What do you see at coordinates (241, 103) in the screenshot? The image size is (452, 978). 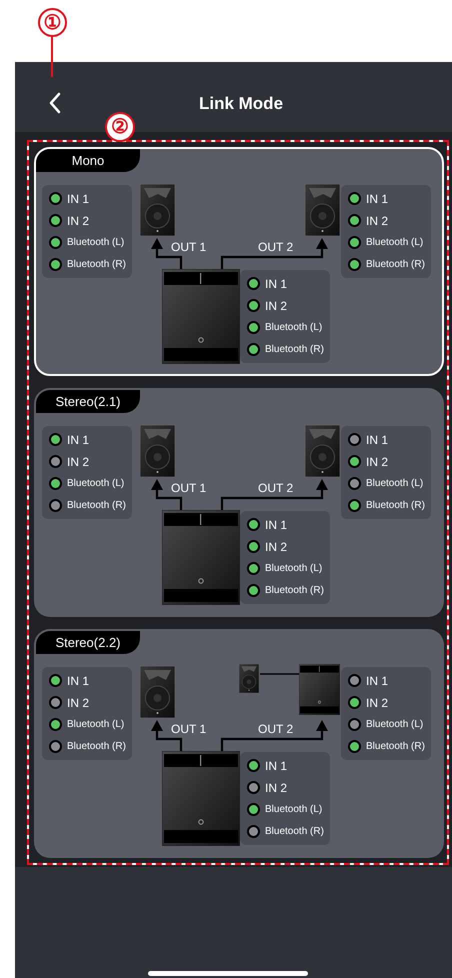 I see `page-title: Link Mode` at bounding box center [241, 103].